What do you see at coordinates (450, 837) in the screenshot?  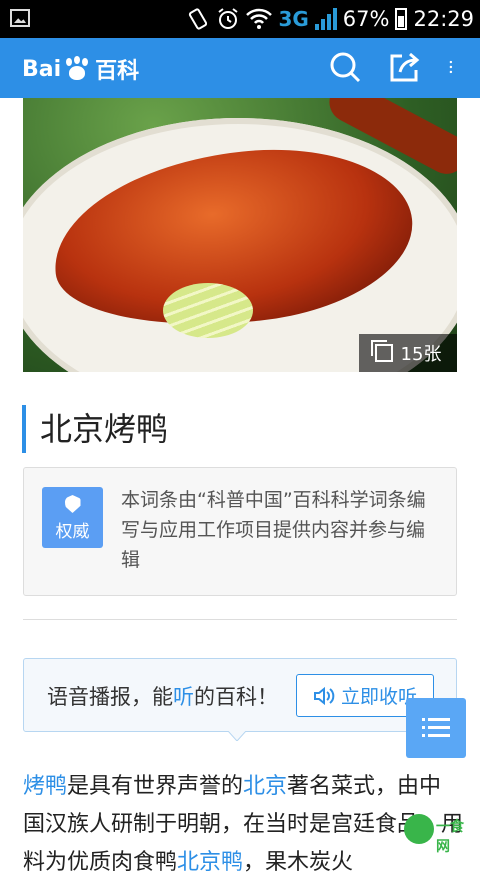 I see `watermark-text: 一食网` at bounding box center [450, 837].